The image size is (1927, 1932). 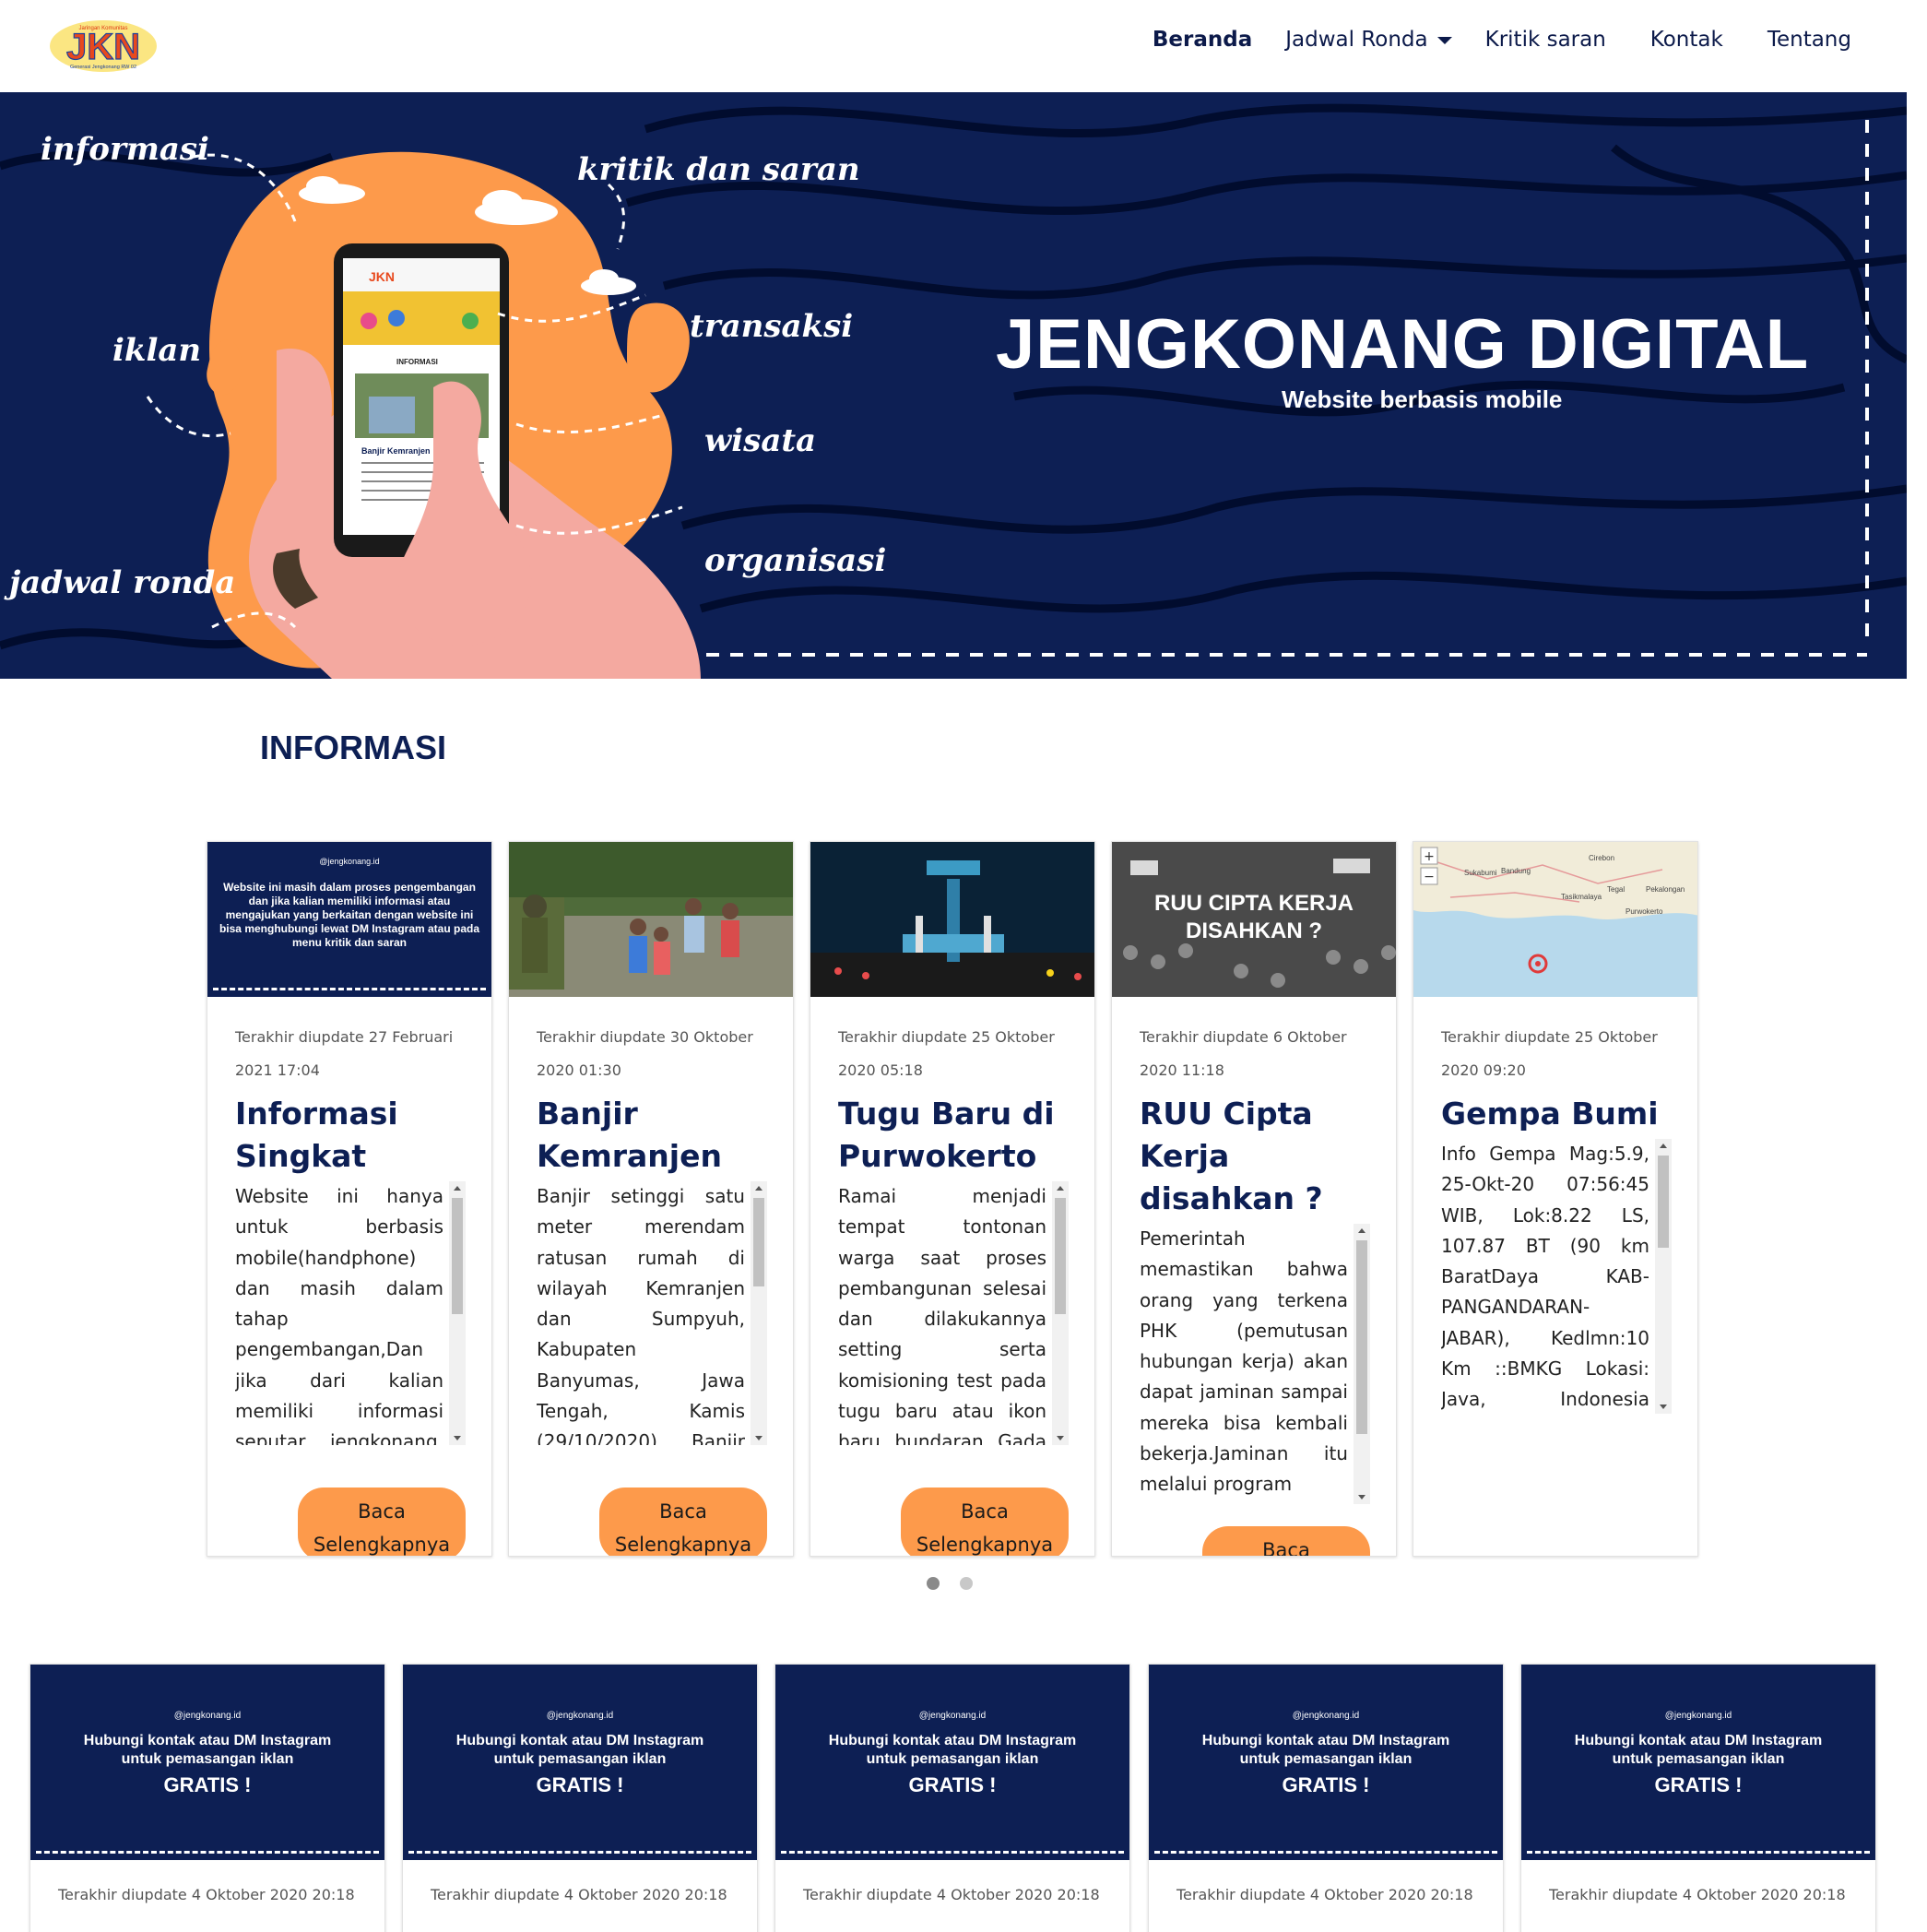 What do you see at coordinates (946, 1054) in the screenshot?
I see `card-date: Terakhir diupdate 25 Oktober 2020 05:18` at bounding box center [946, 1054].